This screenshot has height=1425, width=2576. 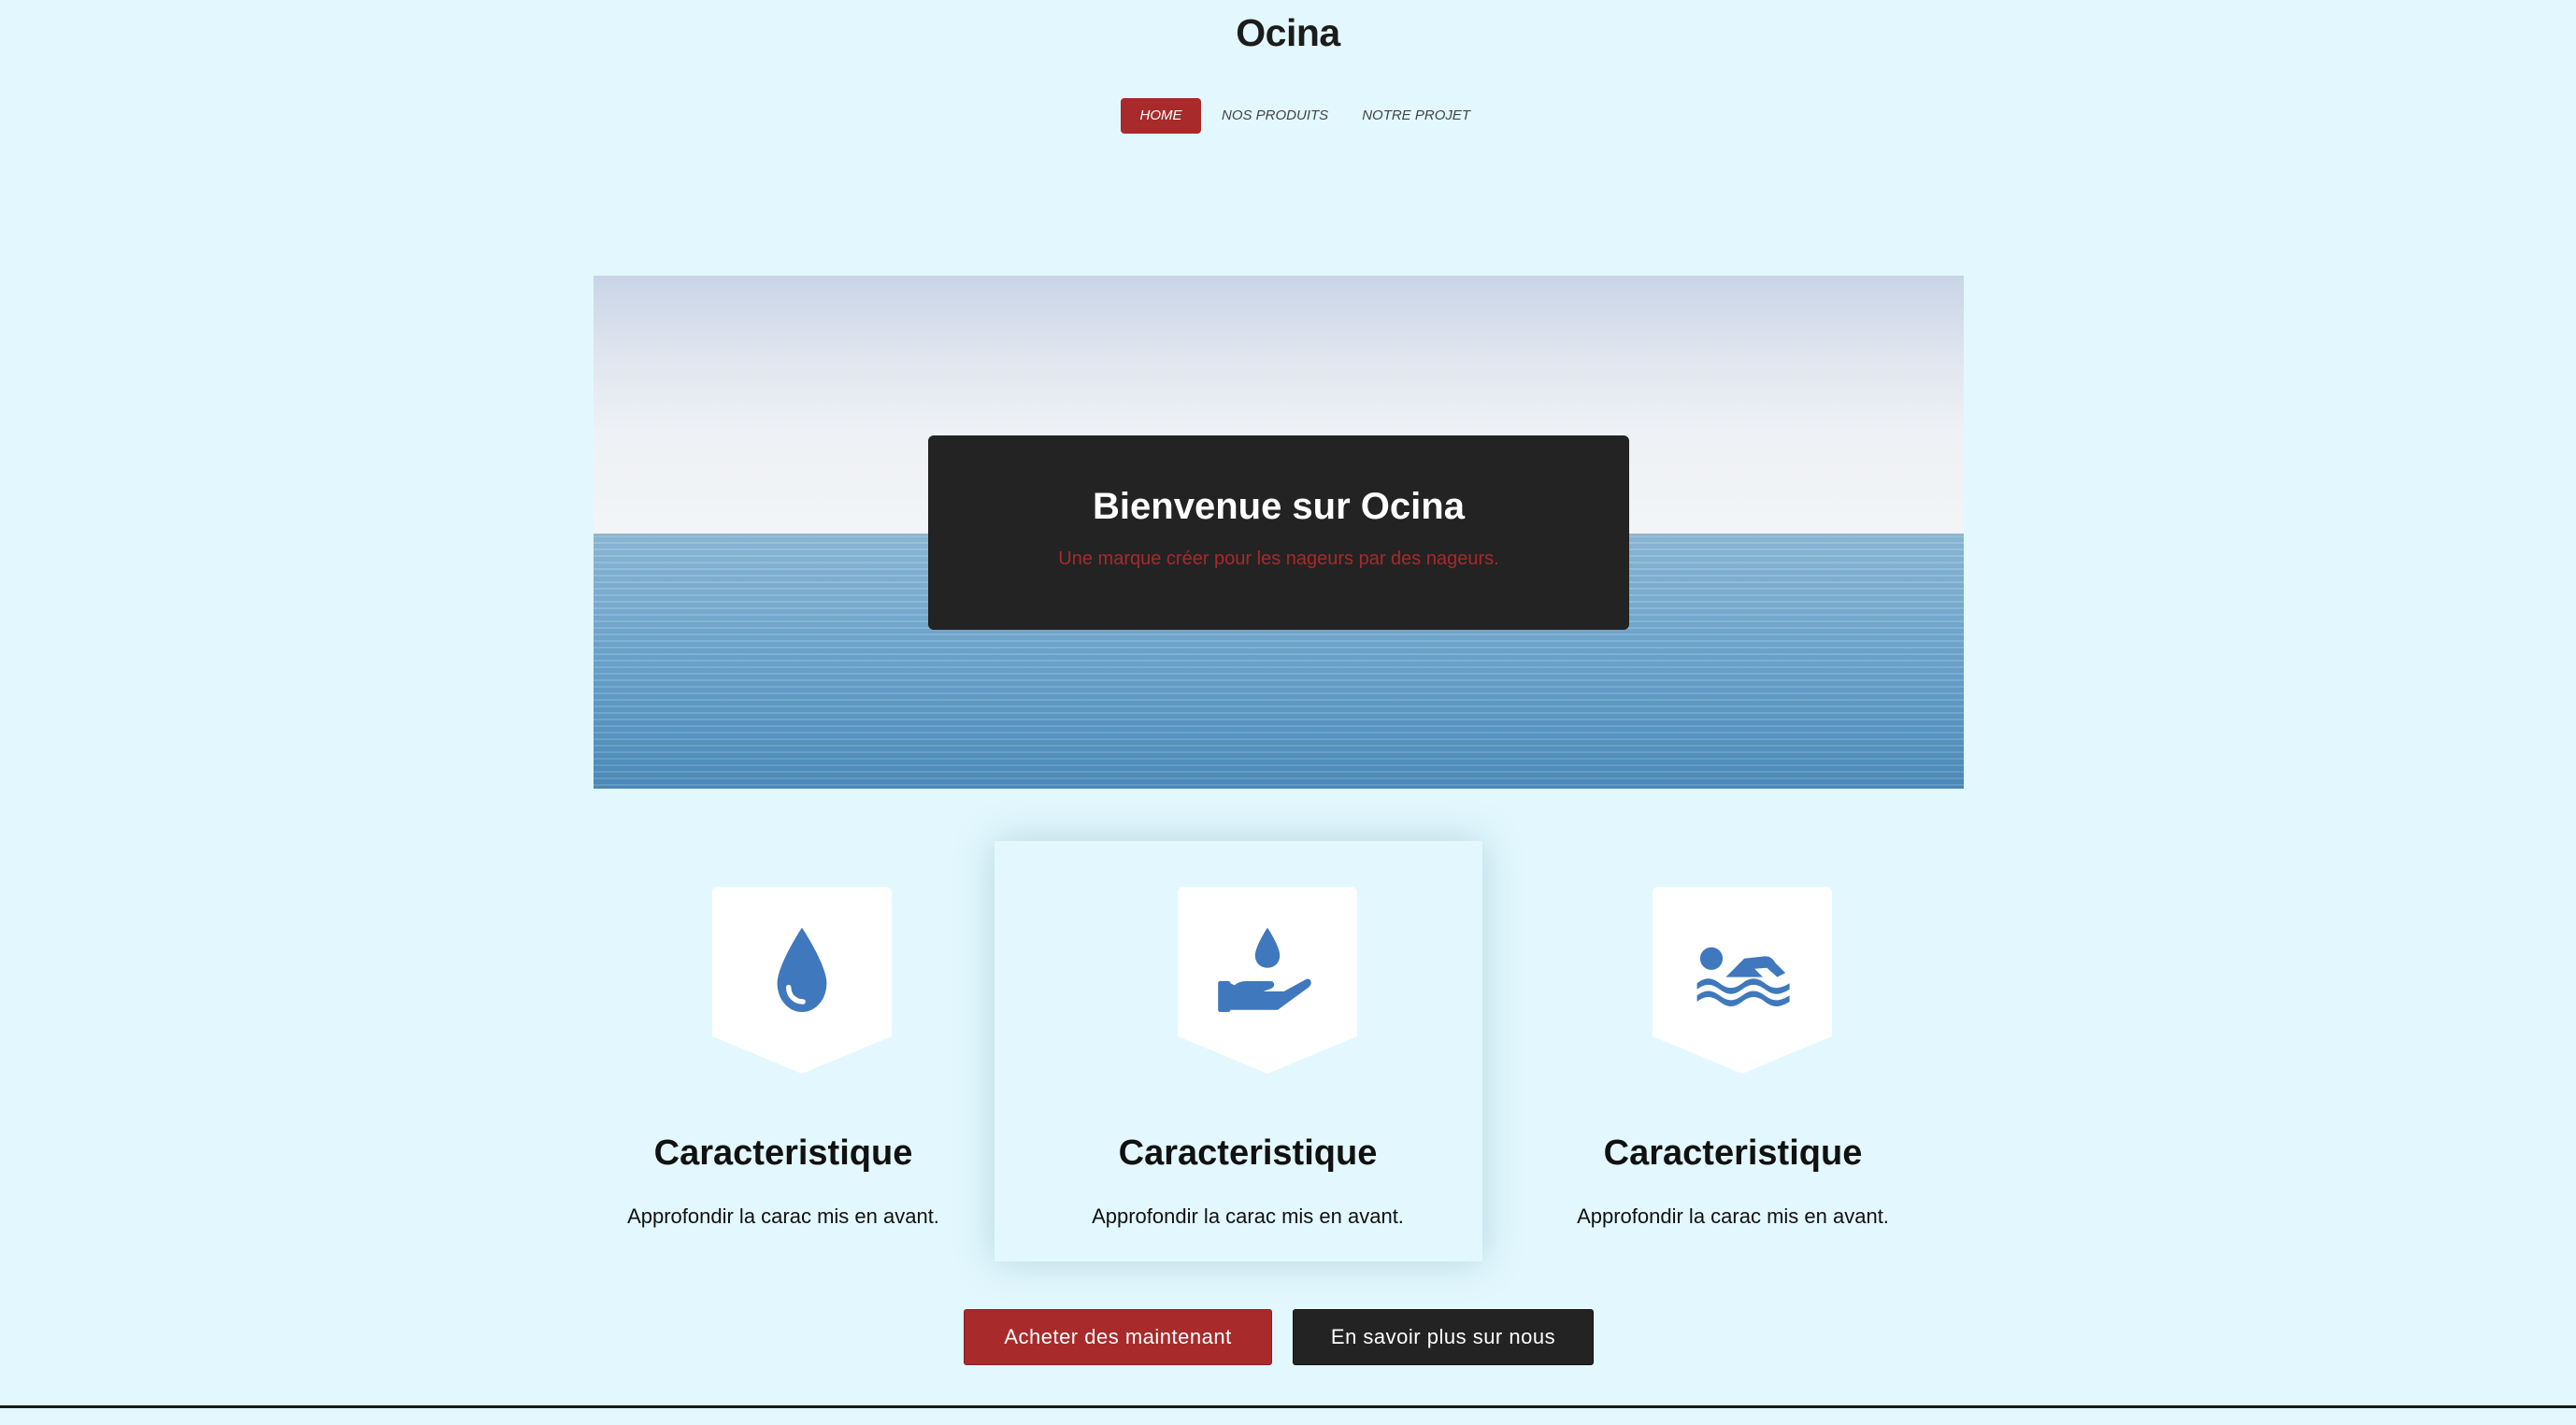 I want to click on about-us-button: En savoir plus sur nous, so click(x=1443, y=1337).